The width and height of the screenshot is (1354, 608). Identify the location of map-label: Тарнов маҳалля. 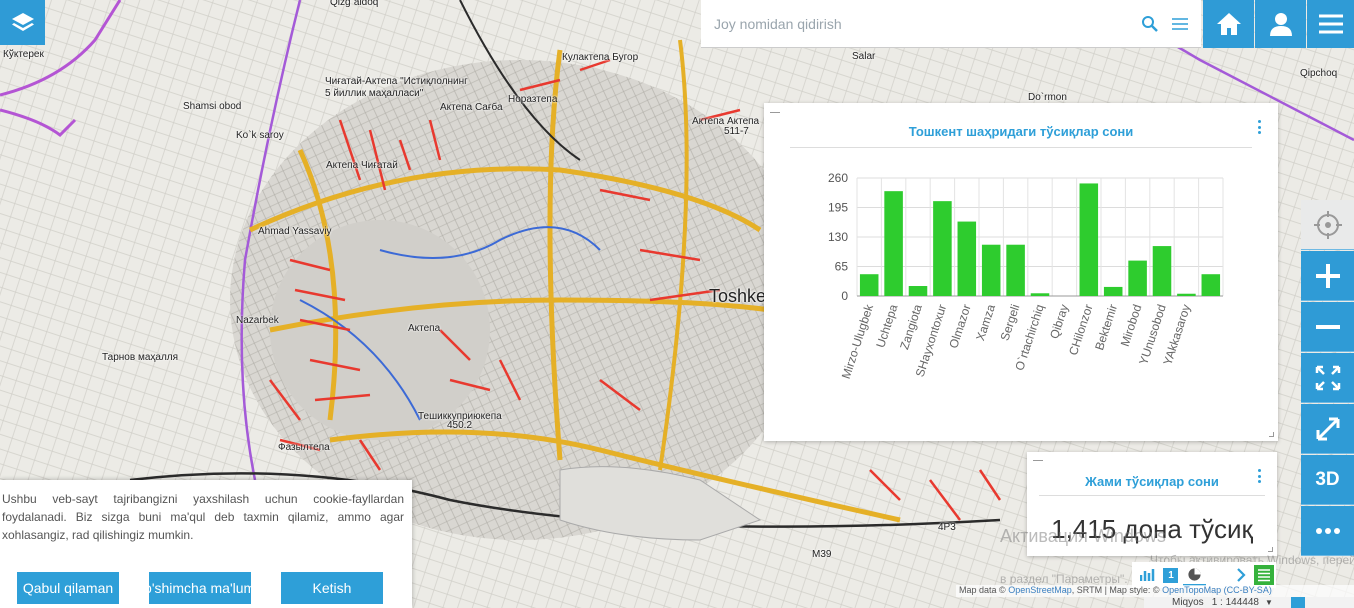
(140, 357).